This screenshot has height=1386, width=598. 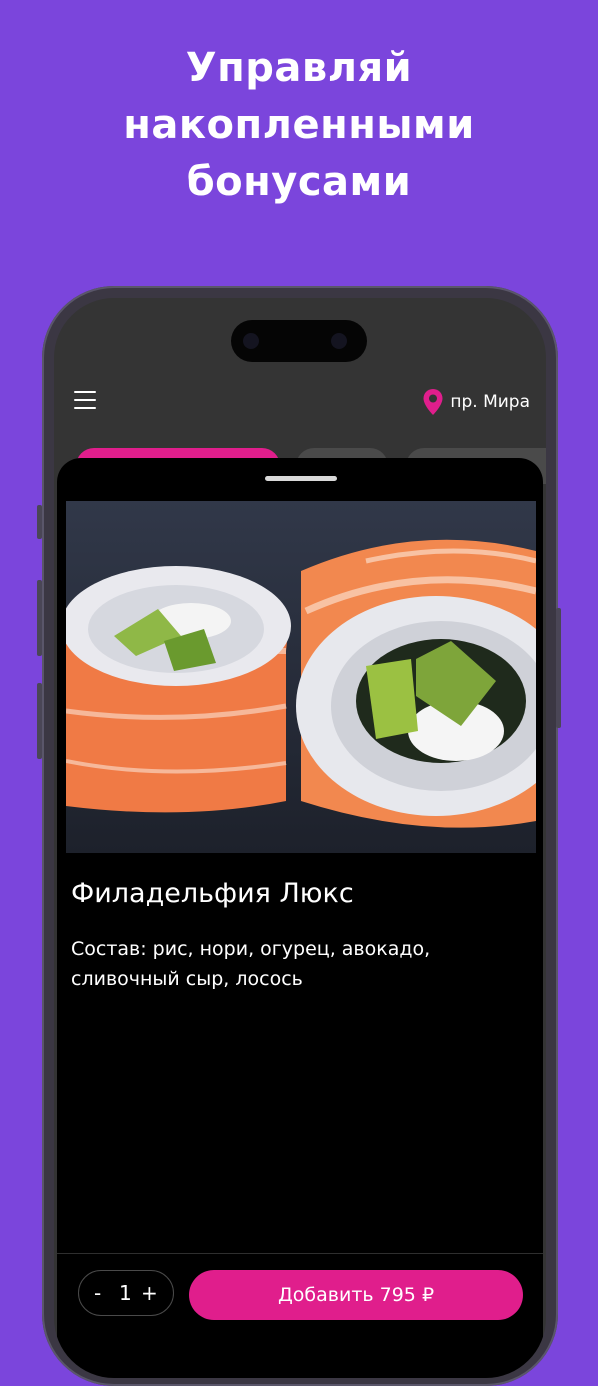 What do you see at coordinates (97, 1293) in the screenshot?
I see `decrement-button: -` at bounding box center [97, 1293].